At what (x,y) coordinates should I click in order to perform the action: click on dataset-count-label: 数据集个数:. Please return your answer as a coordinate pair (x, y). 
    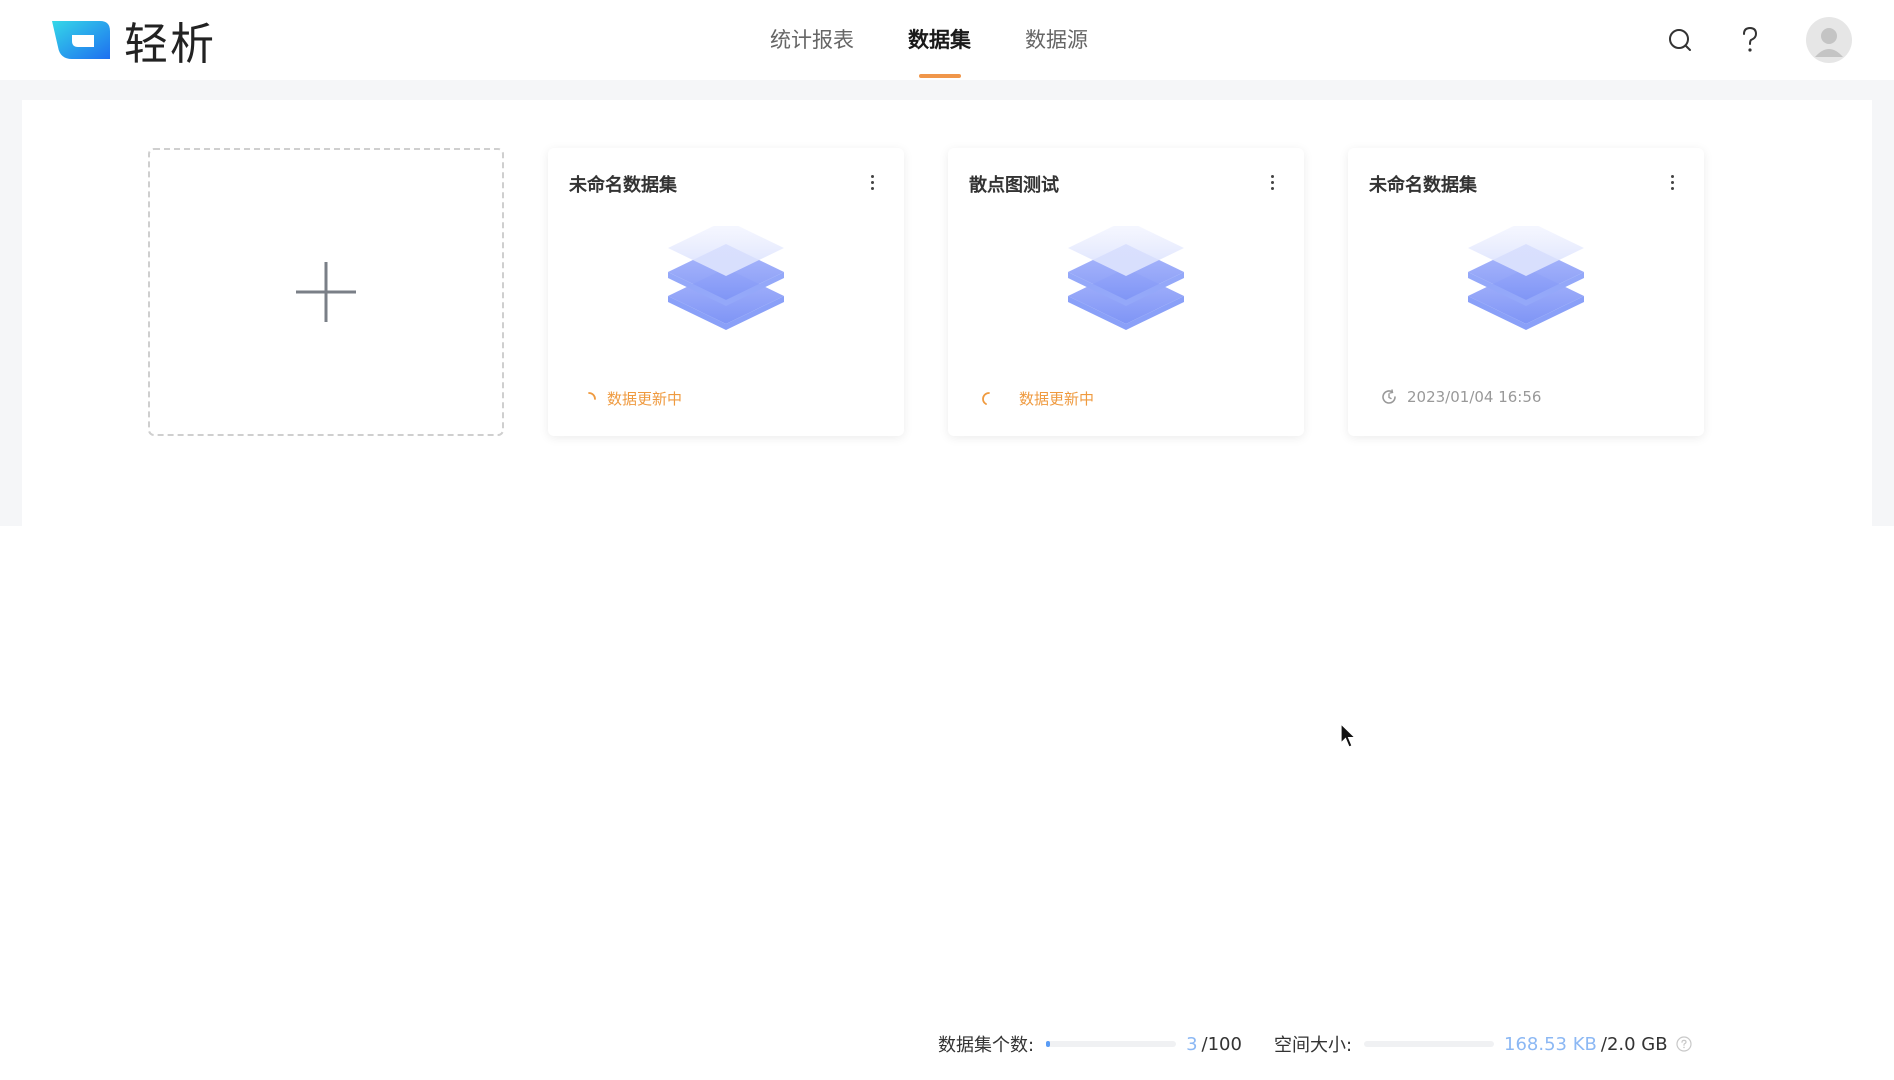
    Looking at the image, I should click on (986, 1045).